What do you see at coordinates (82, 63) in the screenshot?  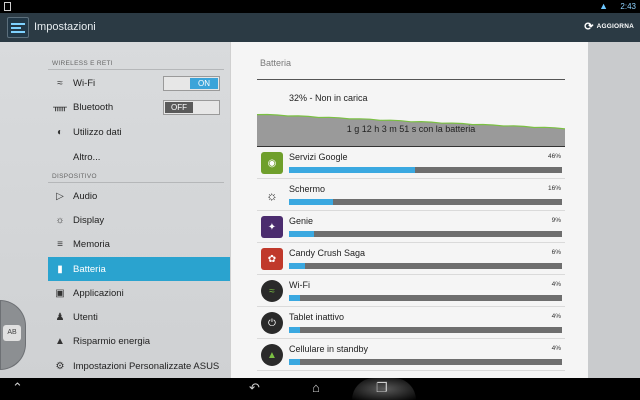 I see `section-header-wireless: WIRELESS E RETI` at bounding box center [82, 63].